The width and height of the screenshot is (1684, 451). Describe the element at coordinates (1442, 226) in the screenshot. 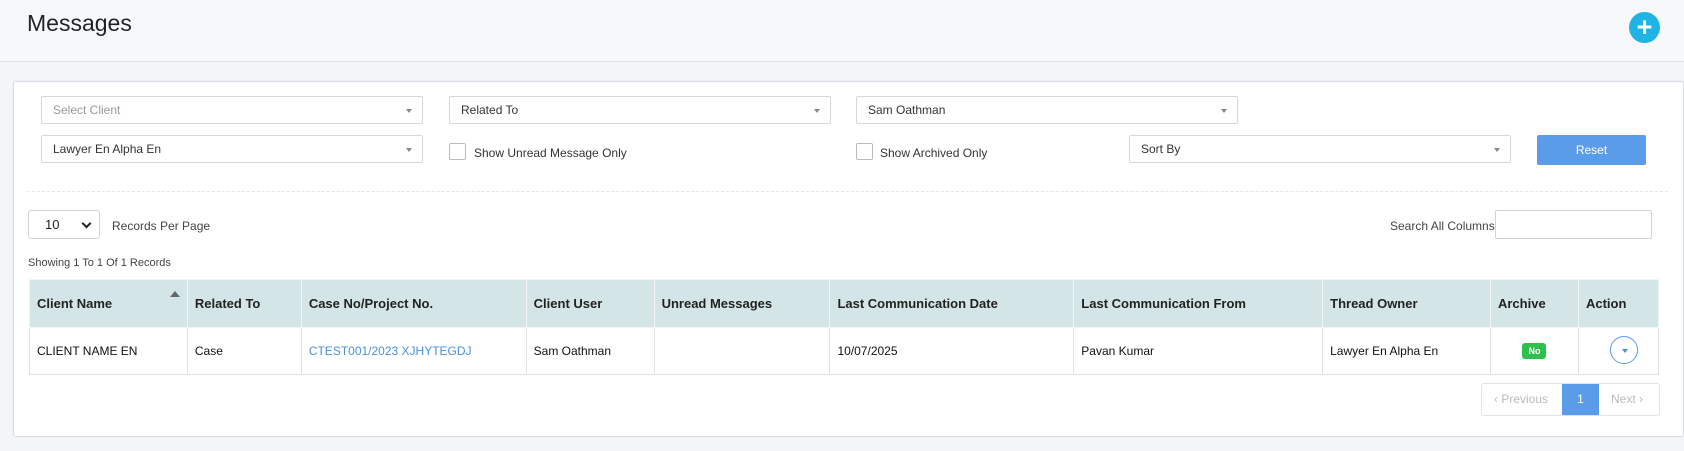

I see `search-label: Search All Columns` at that location.